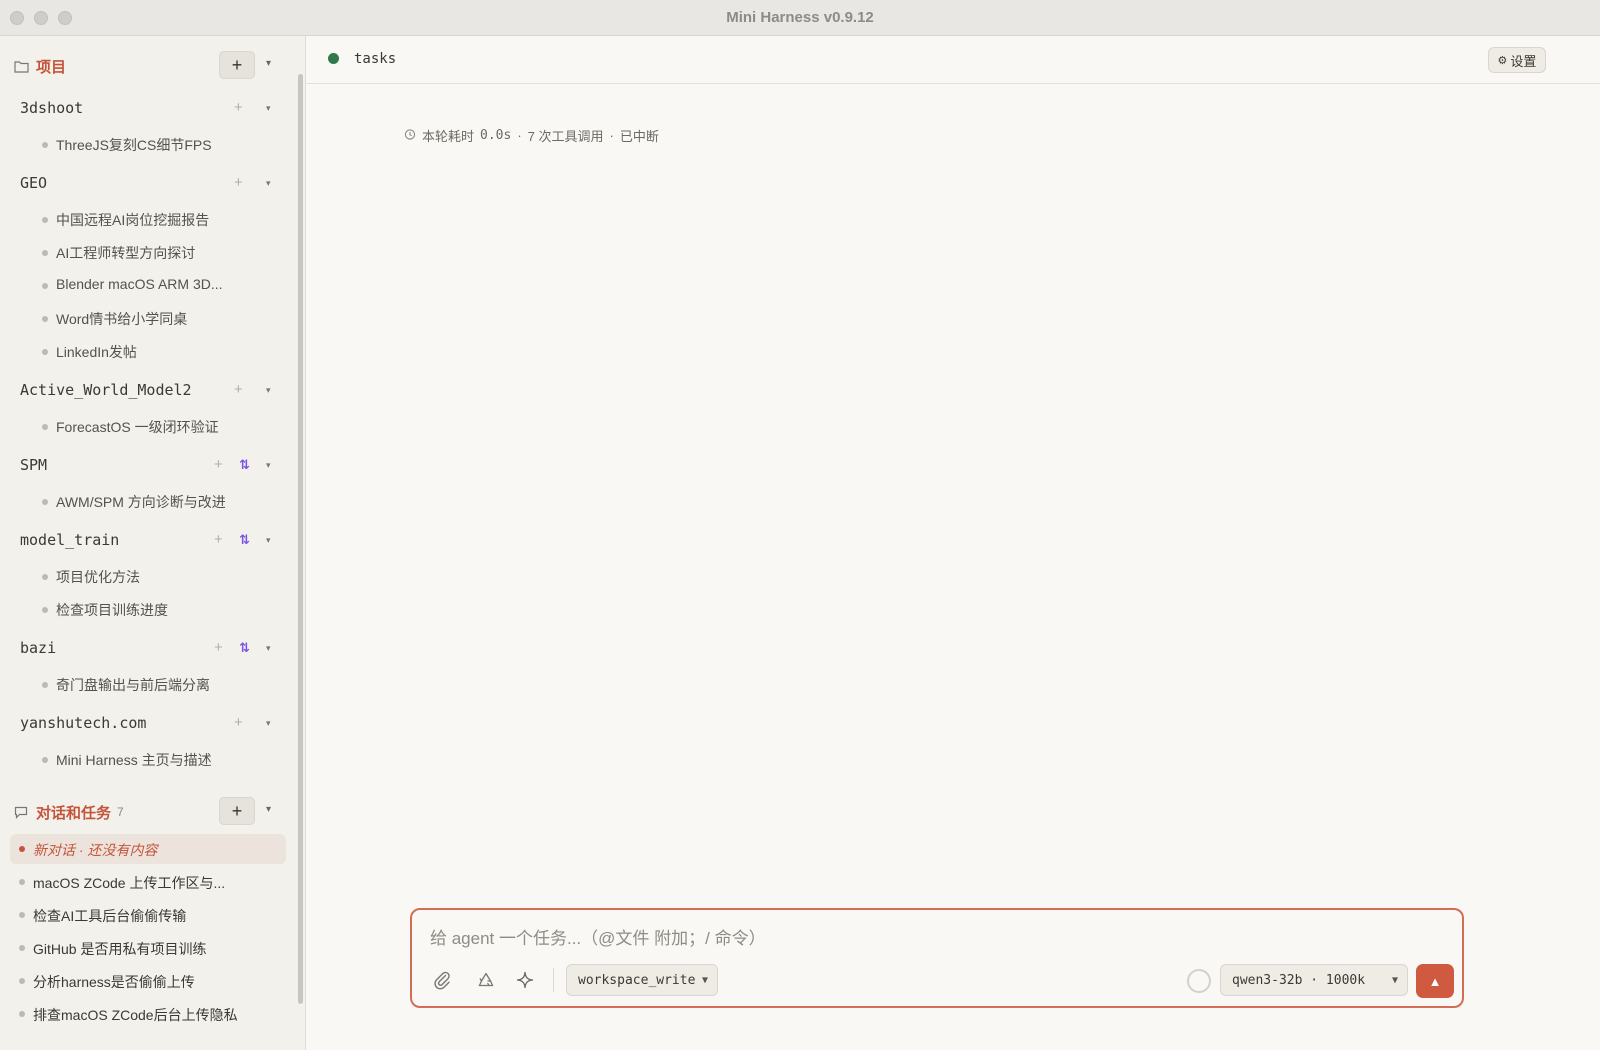  What do you see at coordinates (149, 811) in the screenshot?
I see `conversations-section-header: 对话和任务 7 + ▾` at bounding box center [149, 811].